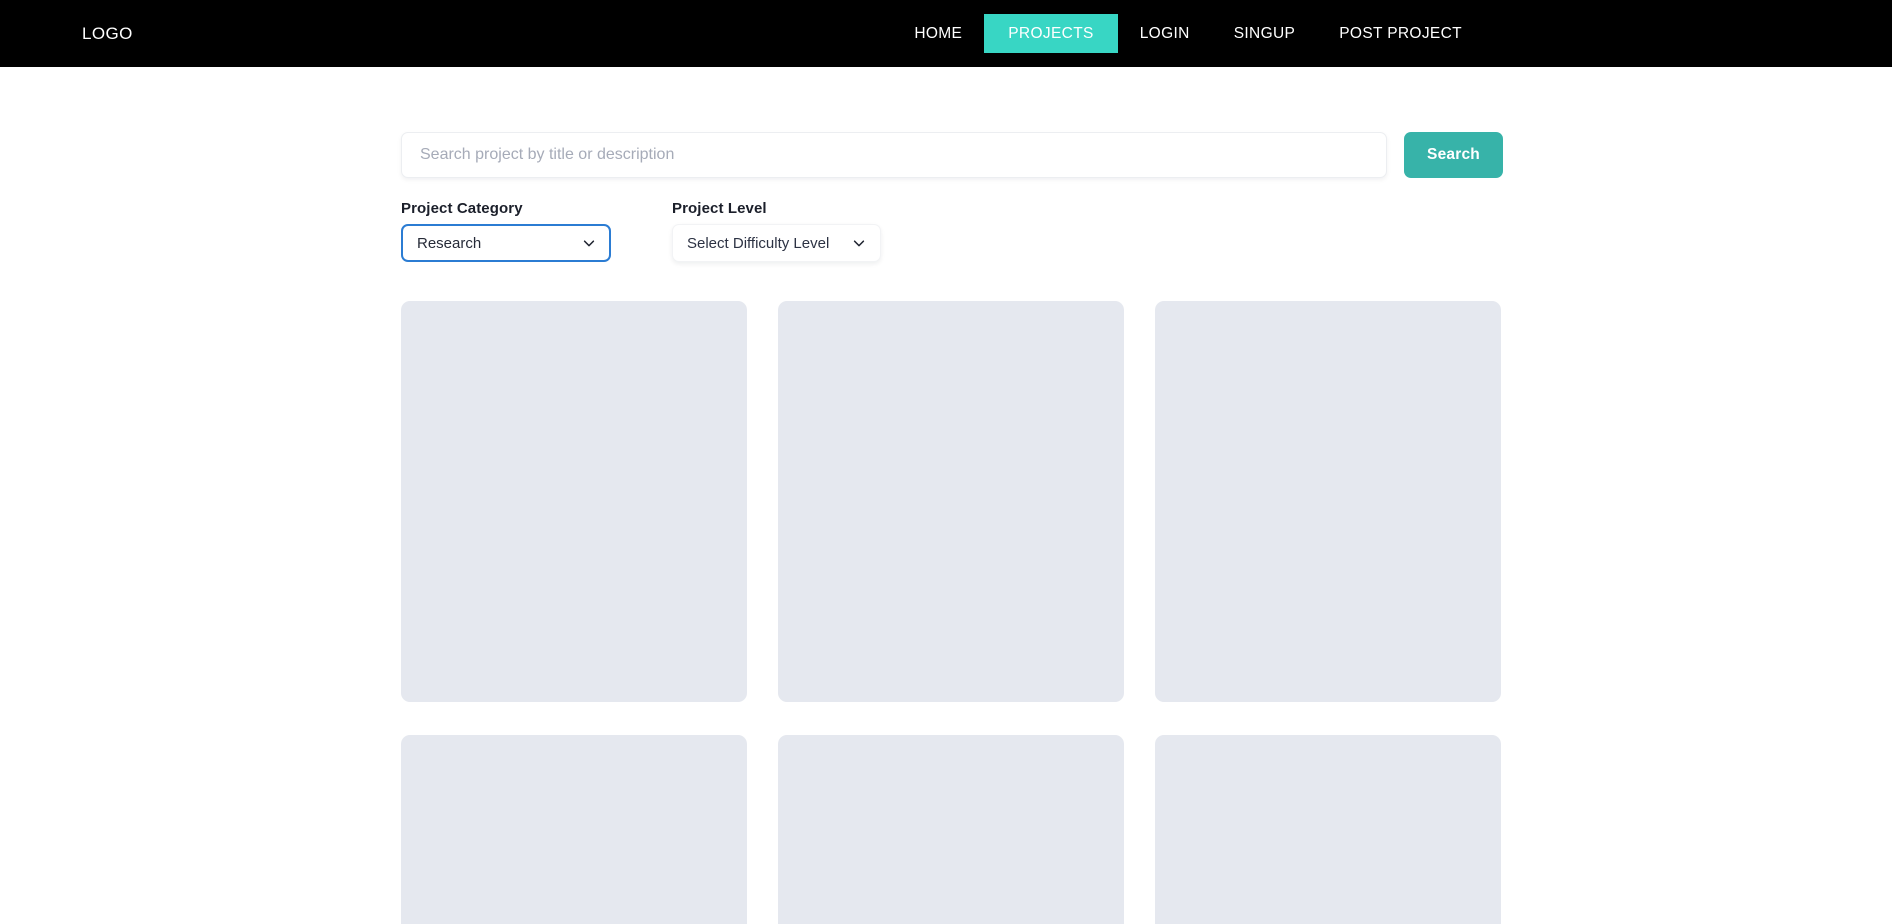  I want to click on search-row: Search, so click(952, 155).